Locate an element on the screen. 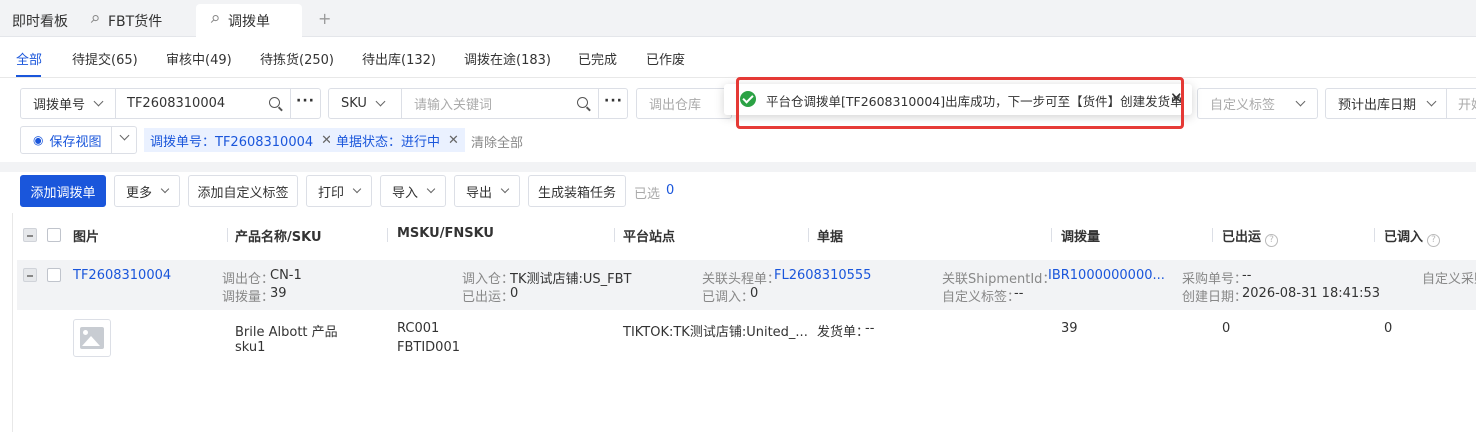 Image resolution: width=1476 pixels, height=432 pixels. header-shipped: 已出运? is located at coordinates (1250, 236).